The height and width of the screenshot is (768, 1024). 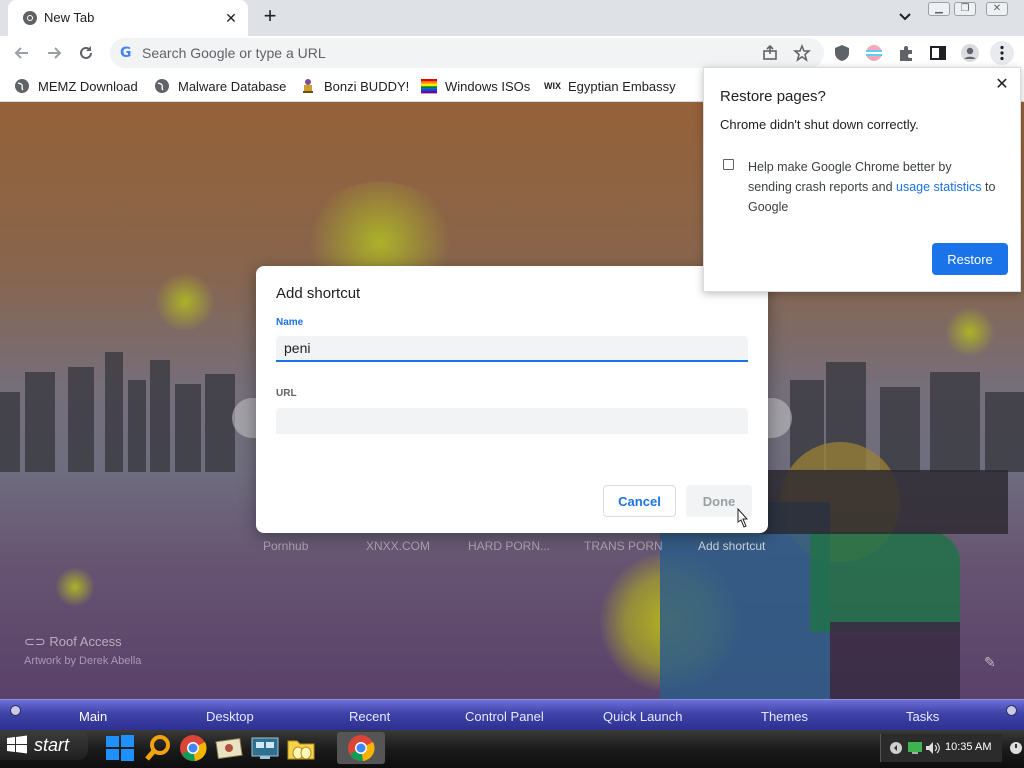 I want to click on tab-new-tab: New Tab ✕, so click(x=128, y=18).